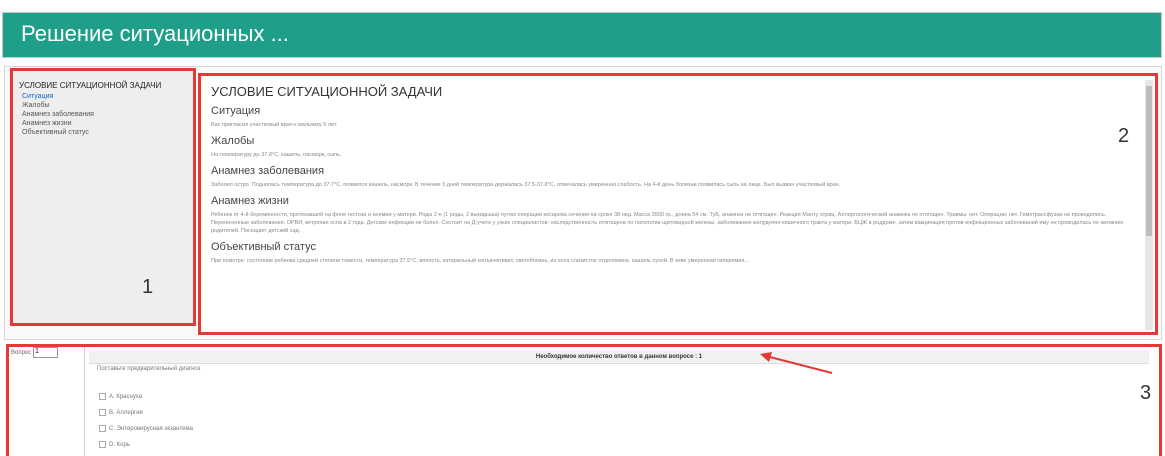 The height and width of the screenshot is (456, 1165). I want to click on scrollbar-thumb, so click(1149, 161).